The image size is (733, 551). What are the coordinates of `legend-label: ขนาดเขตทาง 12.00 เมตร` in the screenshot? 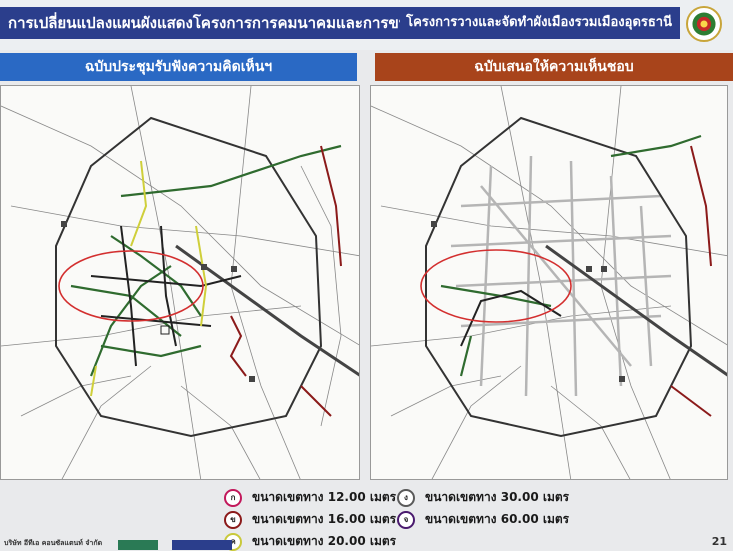 It's located at (324, 497).